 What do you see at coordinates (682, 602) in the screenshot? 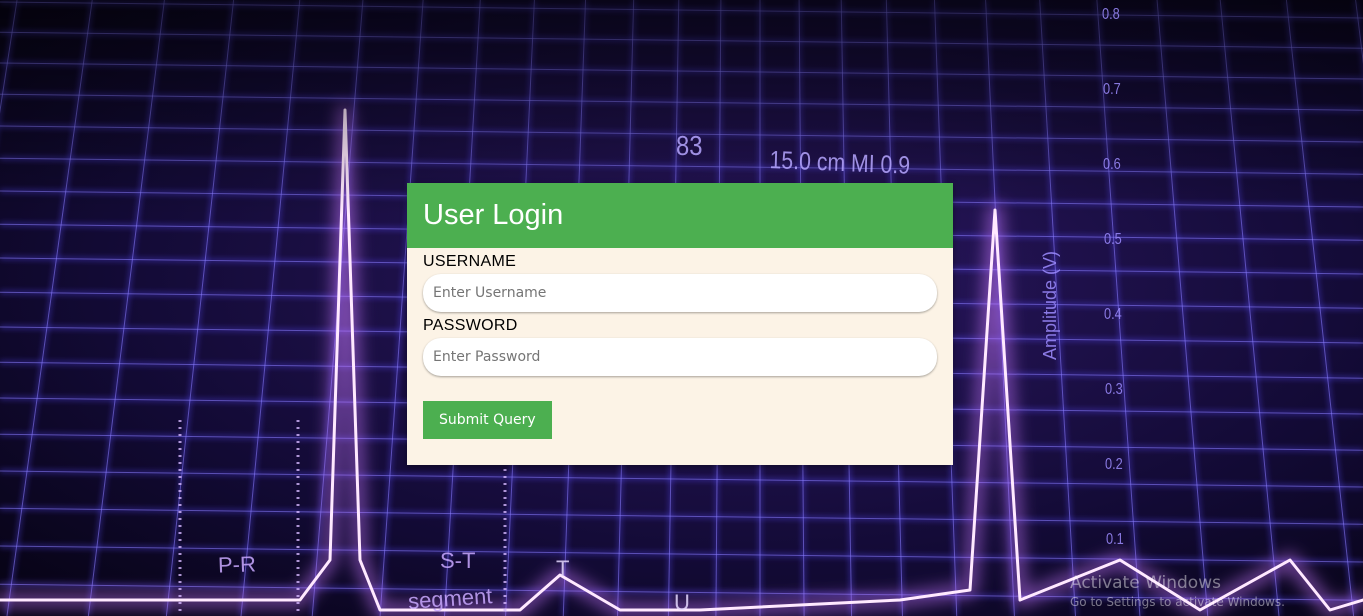
I see `ecg-u-wave-label: U` at bounding box center [682, 602].